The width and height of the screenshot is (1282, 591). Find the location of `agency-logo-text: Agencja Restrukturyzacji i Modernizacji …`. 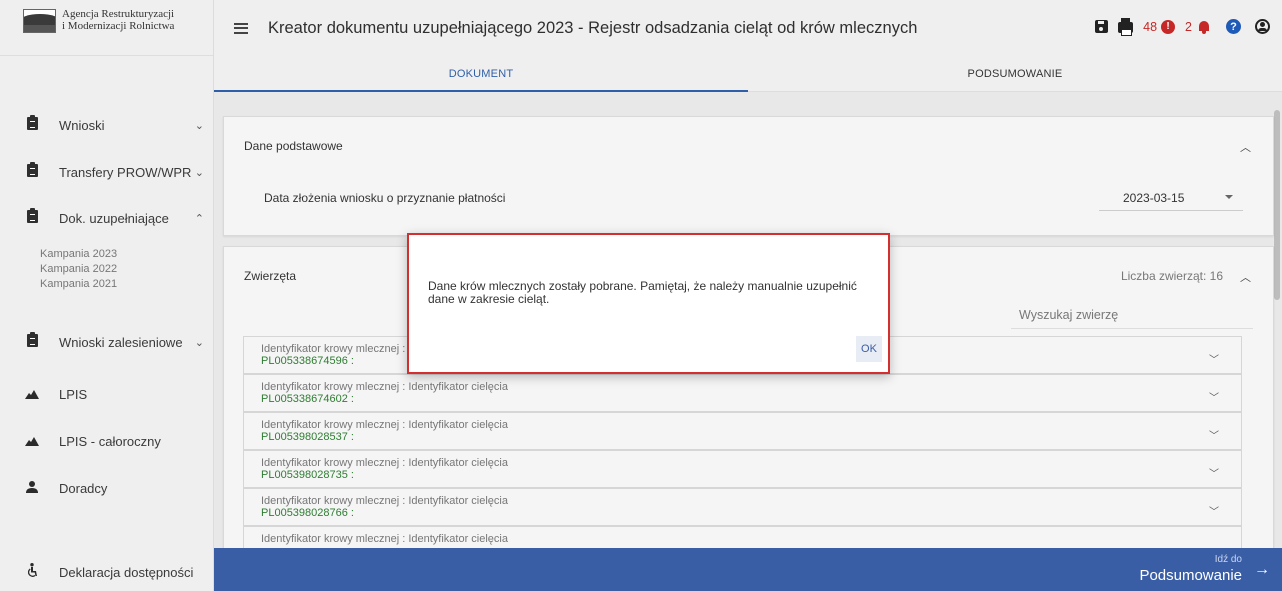

agency-logo-text: Agencja Restrukturyzacji i Modernizacji … is located at coordinates (118, 20).